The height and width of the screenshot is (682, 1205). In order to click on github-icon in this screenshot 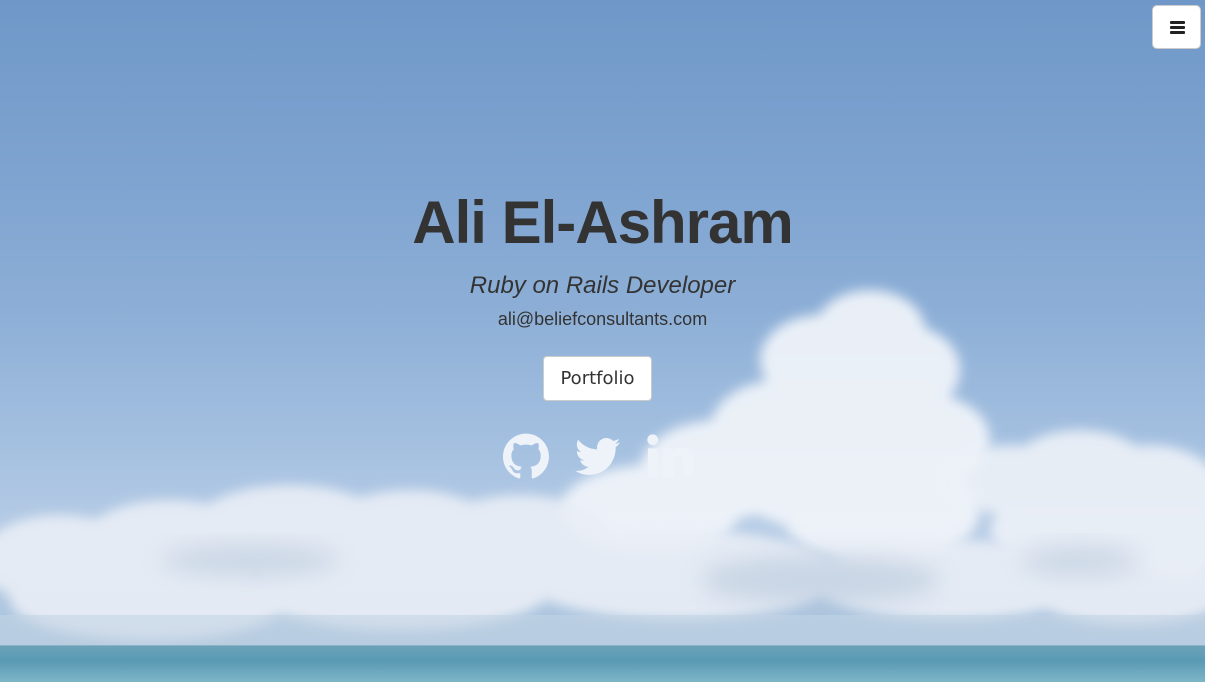, I will do `click(526, 456)`.